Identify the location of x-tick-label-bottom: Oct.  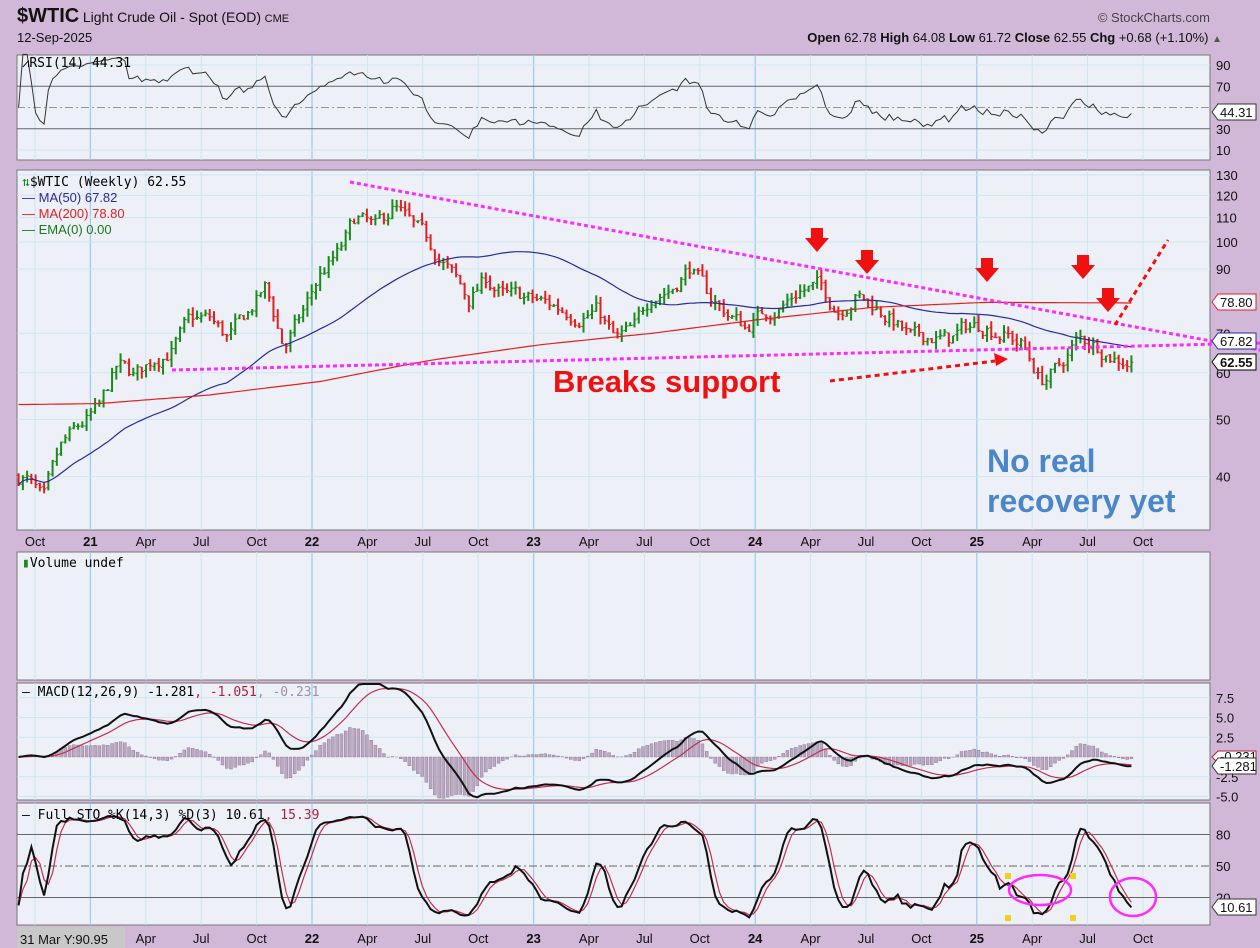
(700, 938).